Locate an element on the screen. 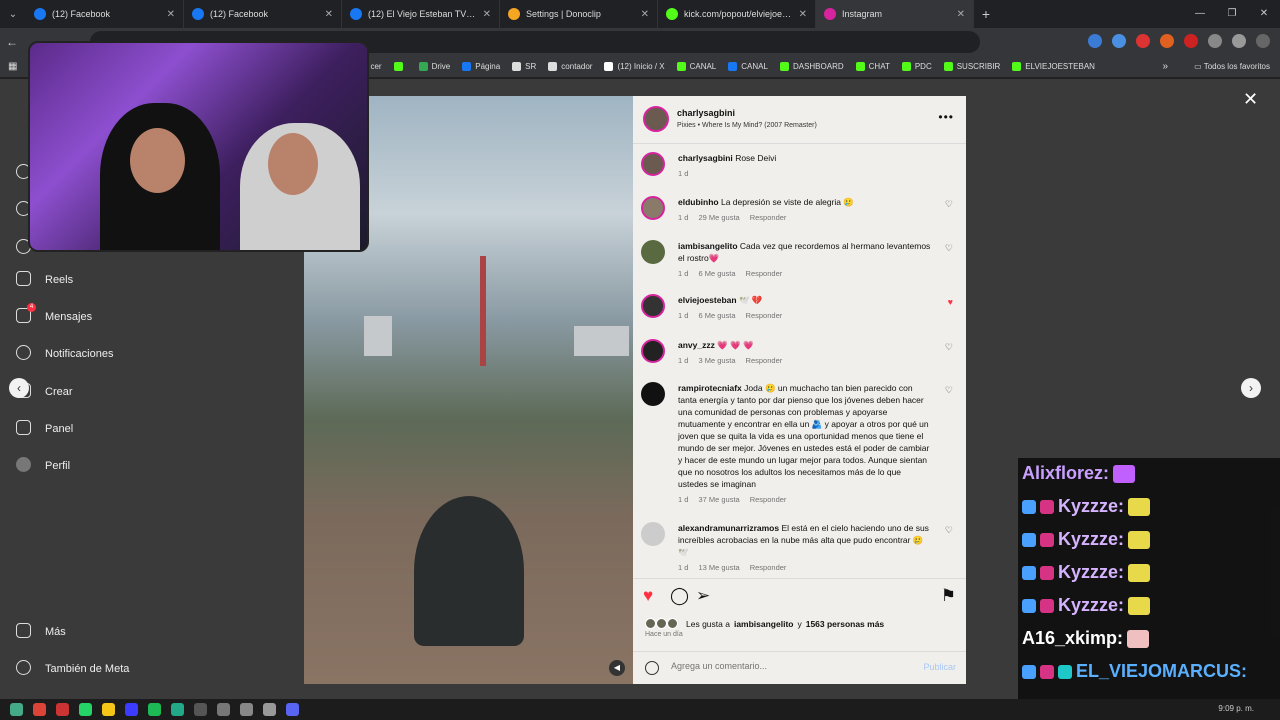  save-bookmark-icon: ⚑ is located at coordinates (948, 596).